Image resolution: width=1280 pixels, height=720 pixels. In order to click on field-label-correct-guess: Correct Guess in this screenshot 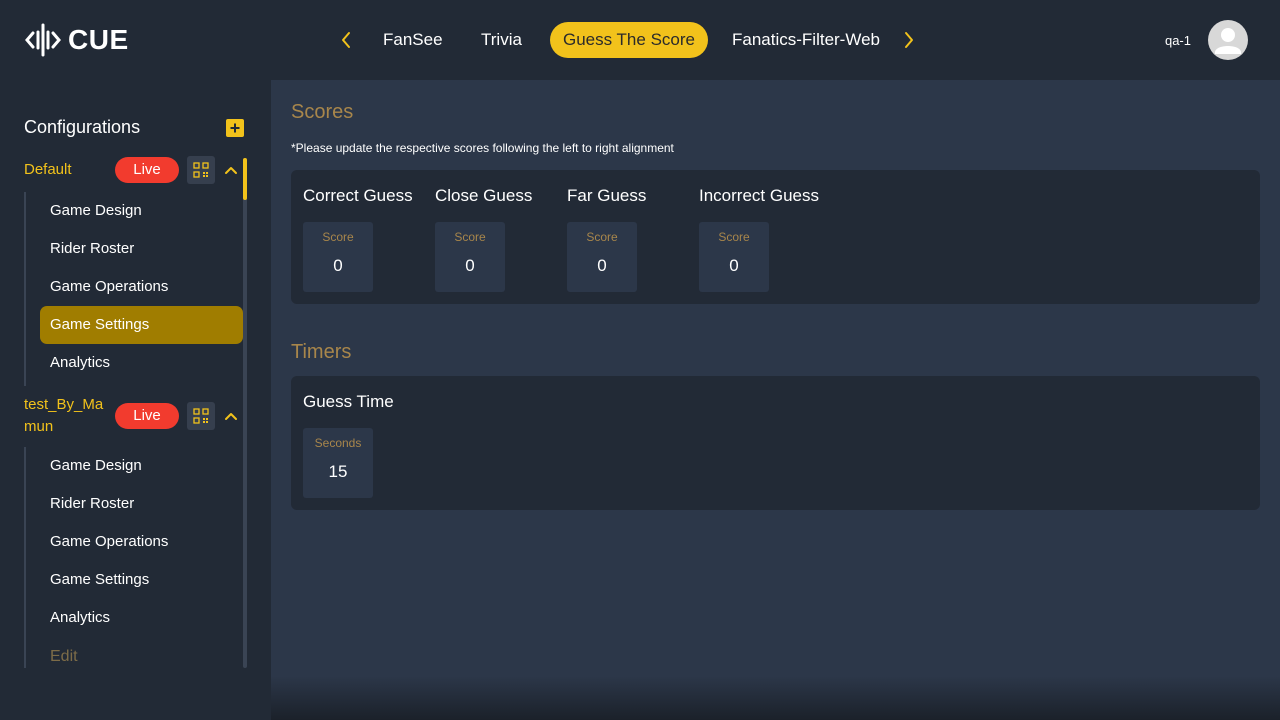, I will do `click(358, 195)`.